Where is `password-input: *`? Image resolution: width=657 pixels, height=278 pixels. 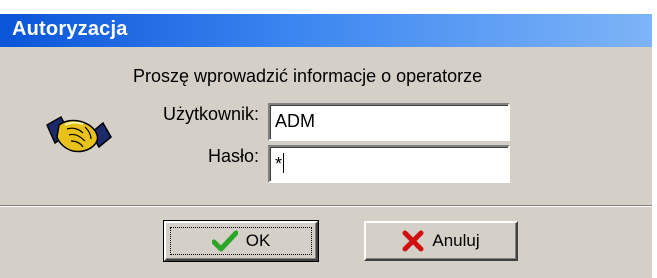 password-input: * is located at coordinates (389, 164).